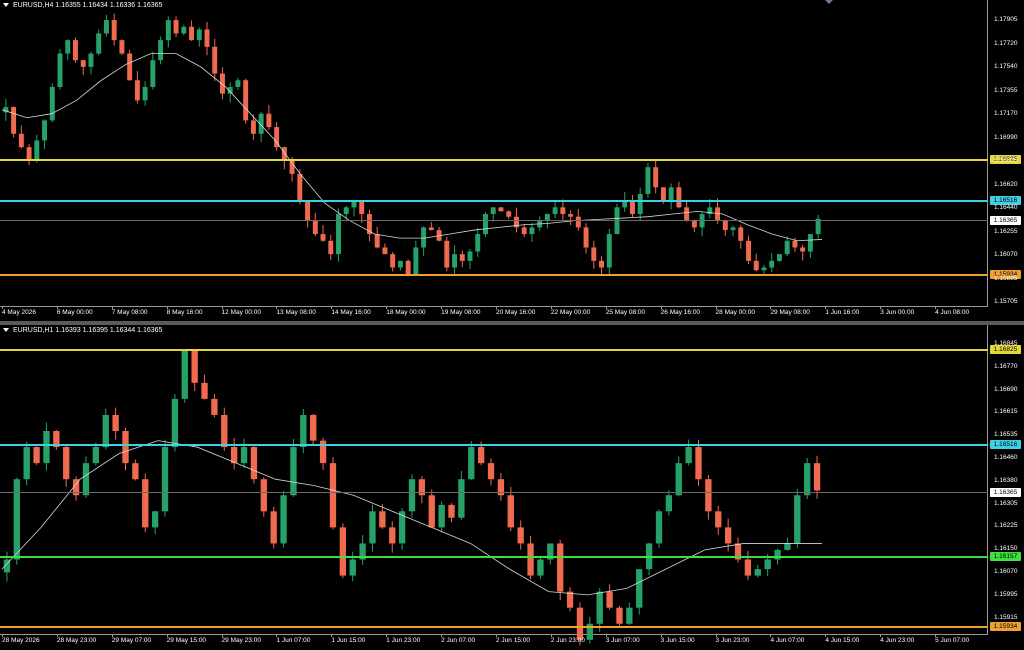  What do you see at coordinates (76, 640) in the screenshot?
I see `h1-x-label: 28 May 23:00` at bounding box center [76, 640].